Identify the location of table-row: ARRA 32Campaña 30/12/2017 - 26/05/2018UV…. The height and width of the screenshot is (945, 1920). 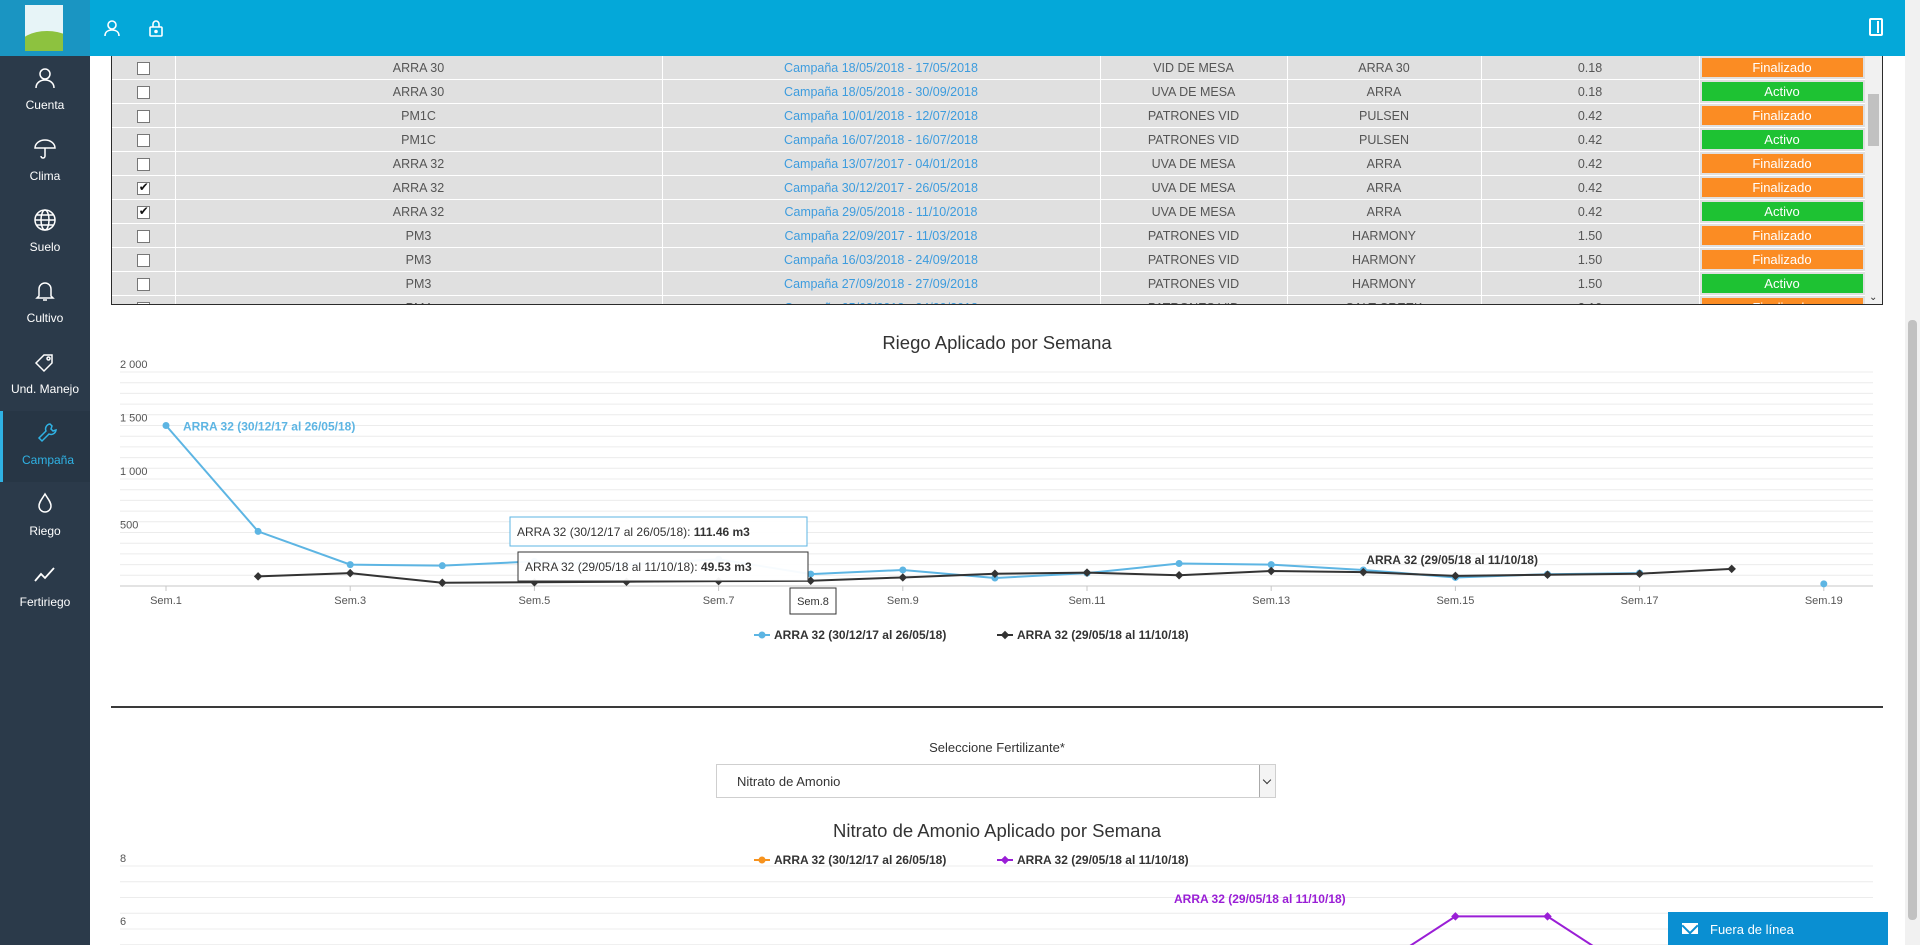
(989, 188).